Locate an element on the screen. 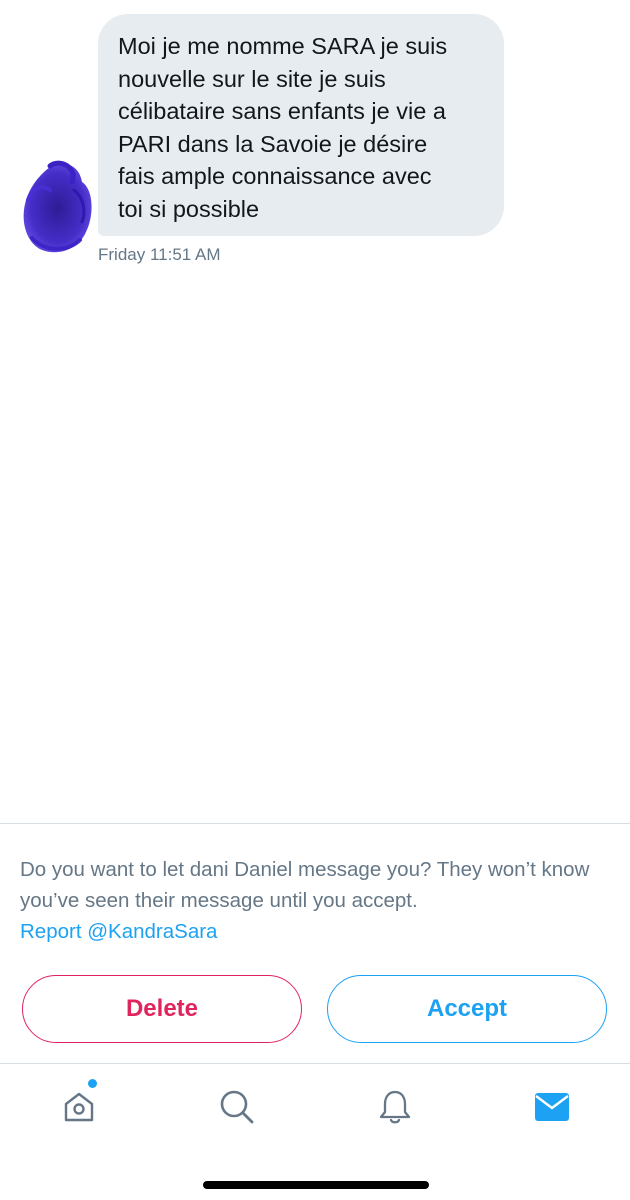  home-indicator is located at coordinates (316, 1185).